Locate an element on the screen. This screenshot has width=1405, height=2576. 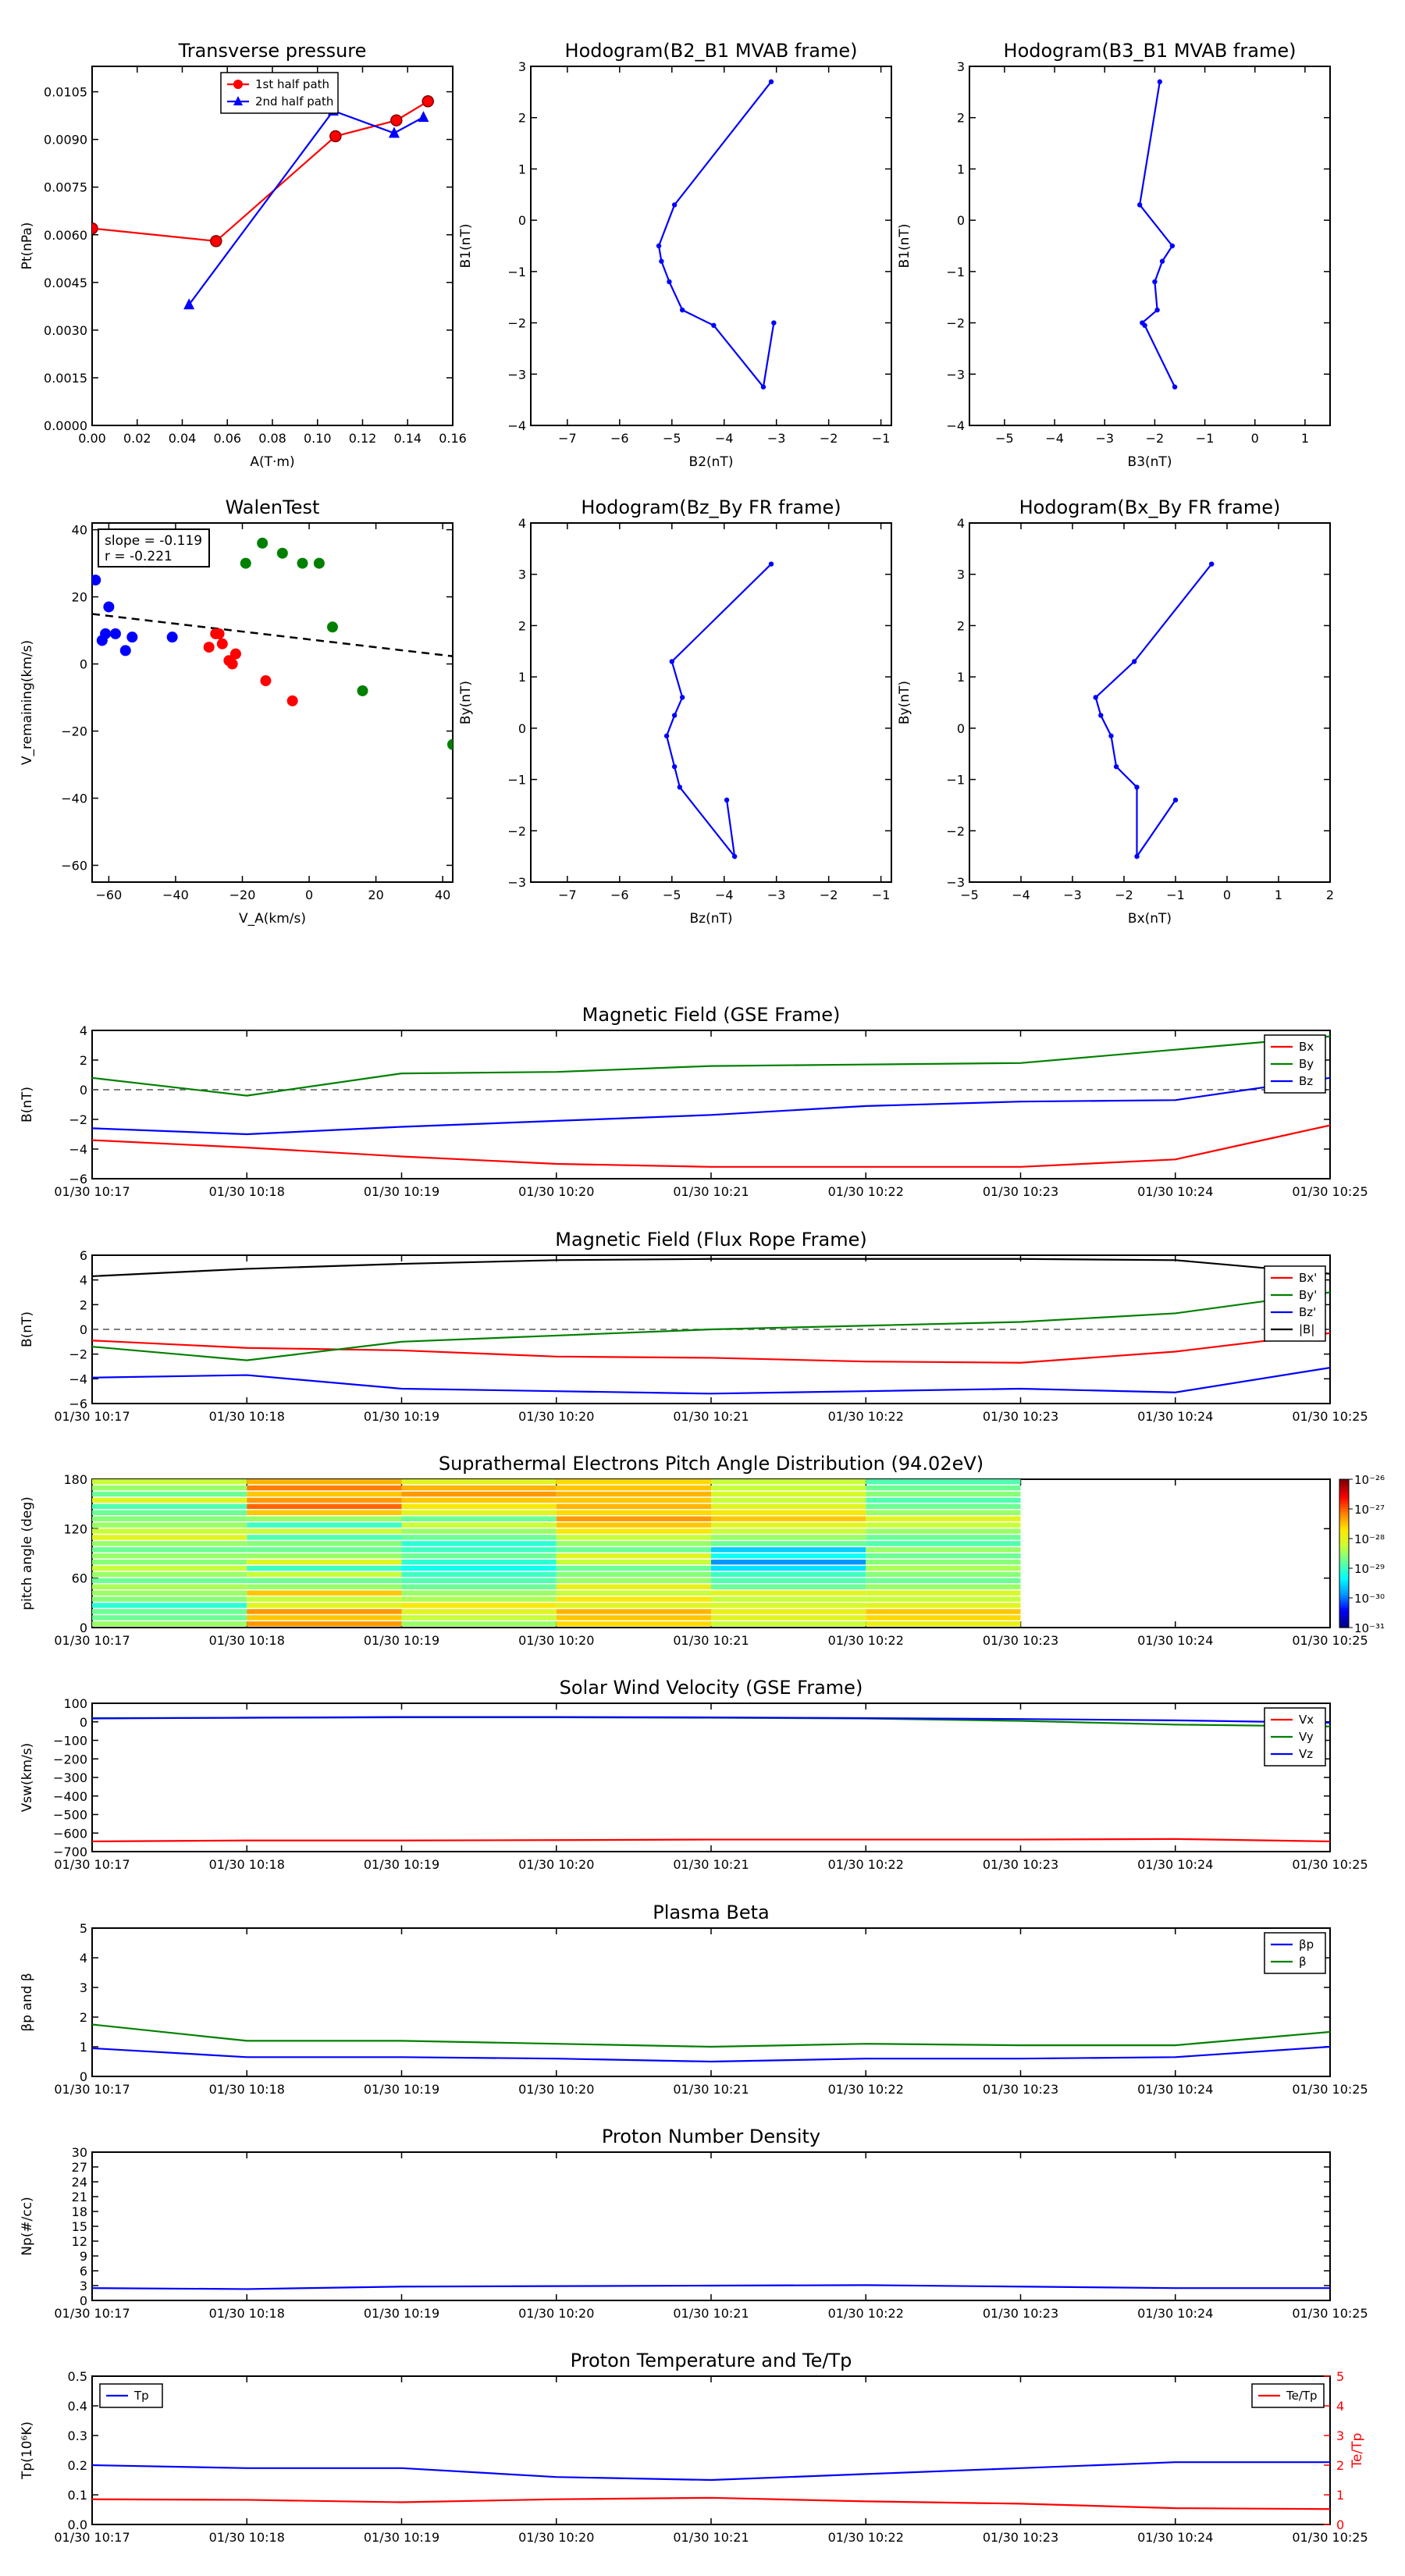
y-tick-label: −3 is located at coordinates (956, 882).